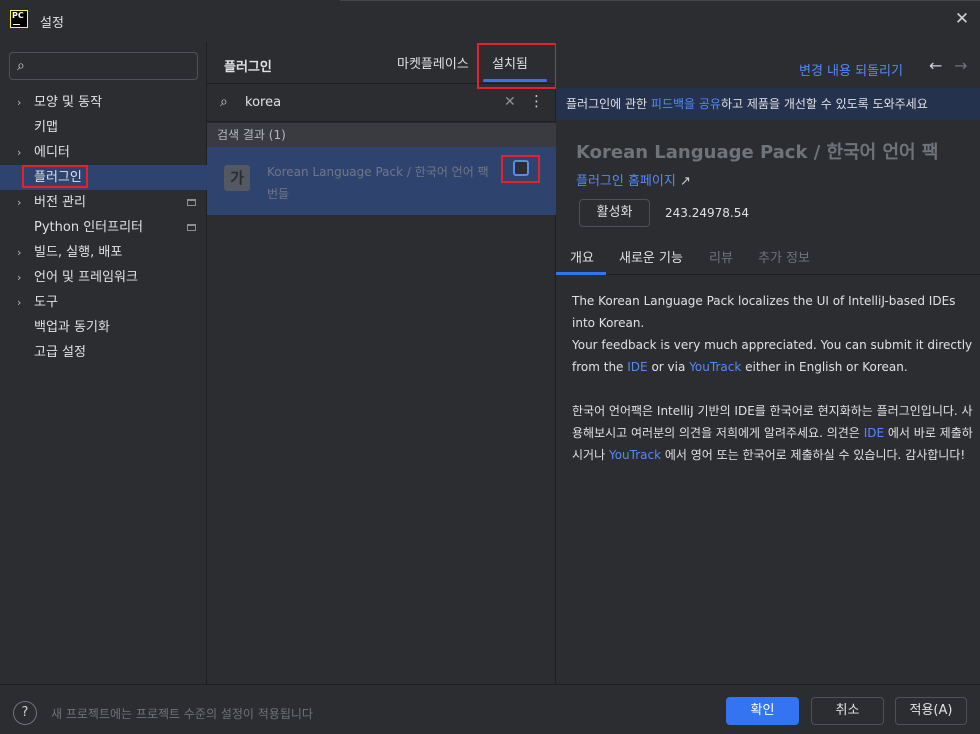 Image resolution: width=980 pixels, height=734 pixels. I want to click on pycharm-logo-icon: PC, so click(19, 19).